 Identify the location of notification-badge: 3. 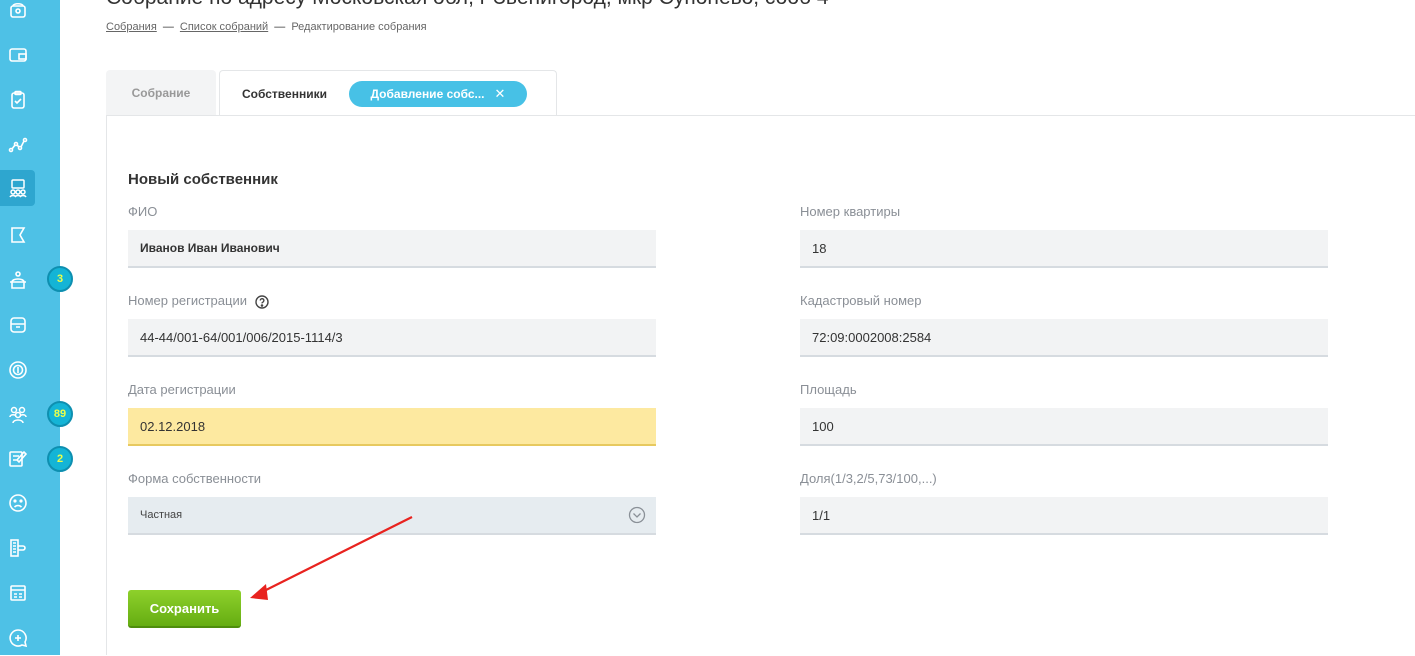
(60, 279).